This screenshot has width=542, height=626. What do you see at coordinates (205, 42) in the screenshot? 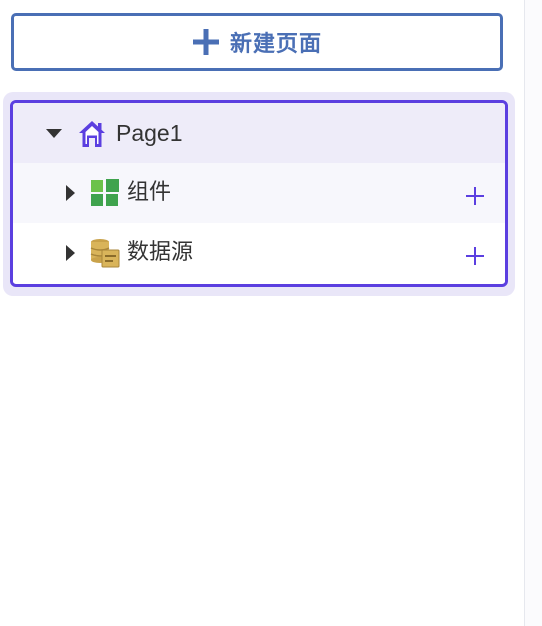
I see `plus-icon` at bounding box center [205, 42].